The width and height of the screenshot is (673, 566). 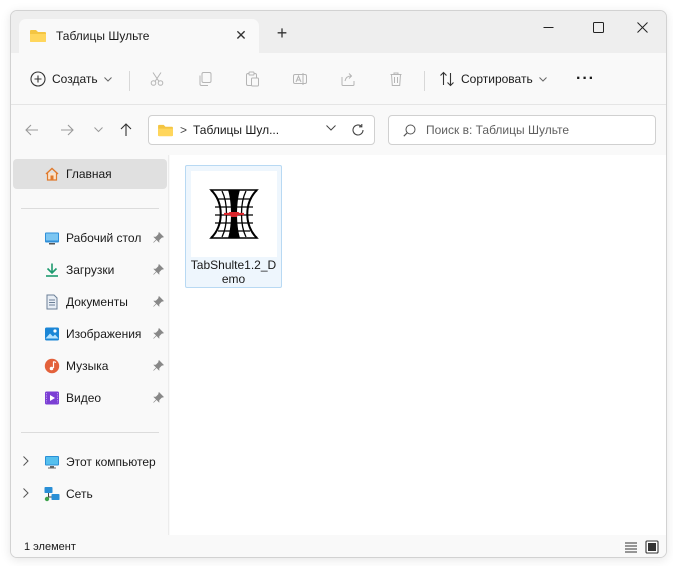 I want to click on maximize-icon, so click(x=598, y=27).